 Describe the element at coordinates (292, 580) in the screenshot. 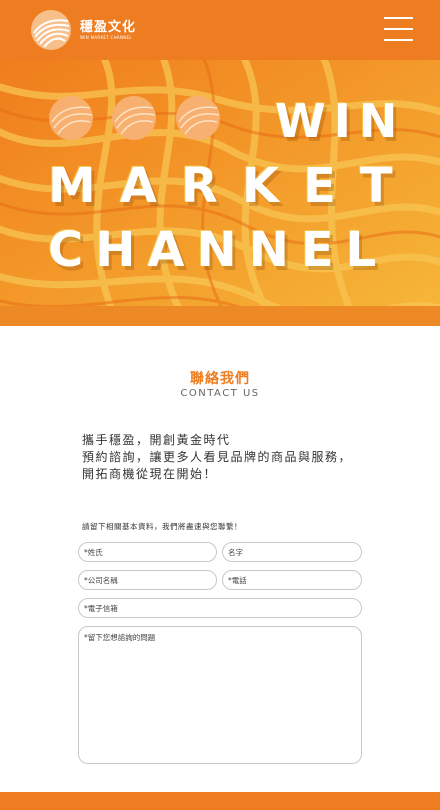

I see `phone-field` at that location.